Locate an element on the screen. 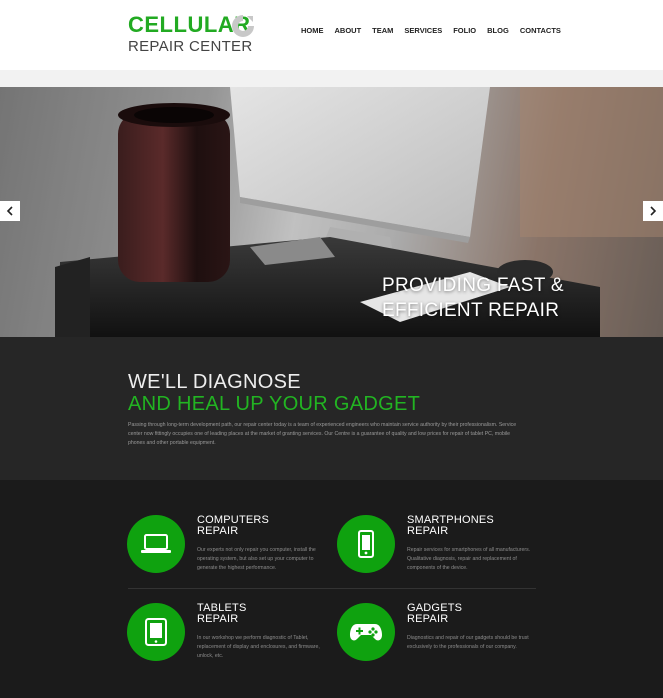 The image size is (663, 698). nav-blog: BLOG is located at coordinates (498, 32).